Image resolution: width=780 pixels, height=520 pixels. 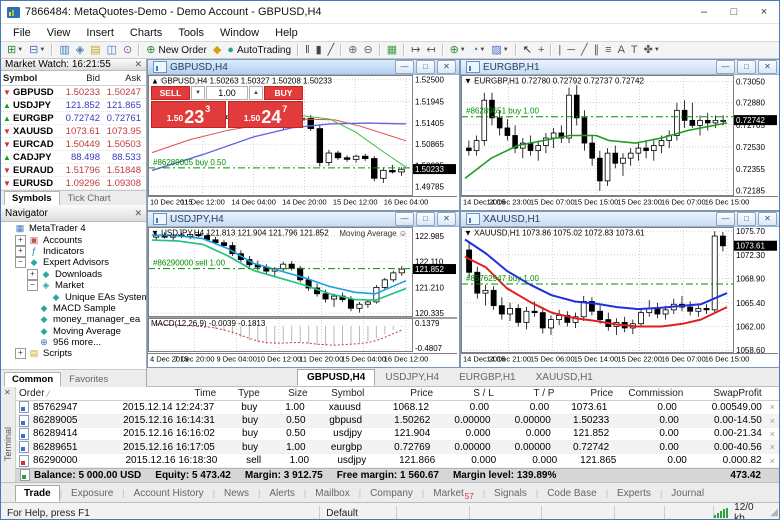 What do you see at coordinates (332, 493) in the screenshot?
I see `terminal-tab-mailbox: Mailbox` at bounding box center [332, 493].